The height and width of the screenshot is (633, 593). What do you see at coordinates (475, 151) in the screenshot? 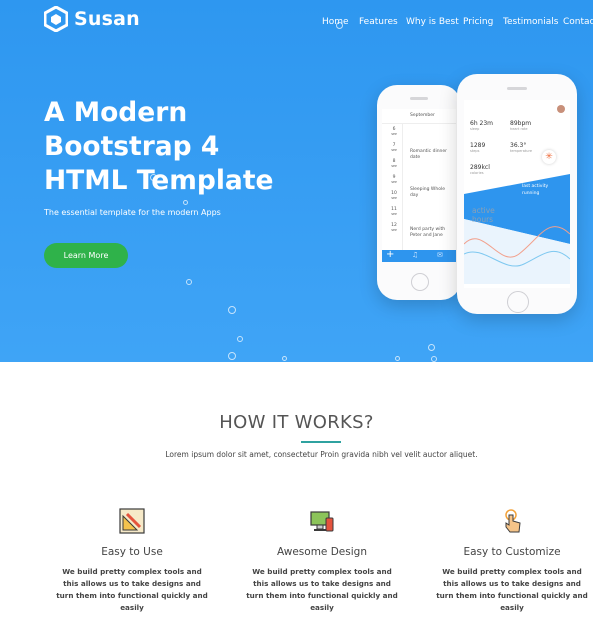
I see `stat-label: steps` at bounding box center [475, 151].